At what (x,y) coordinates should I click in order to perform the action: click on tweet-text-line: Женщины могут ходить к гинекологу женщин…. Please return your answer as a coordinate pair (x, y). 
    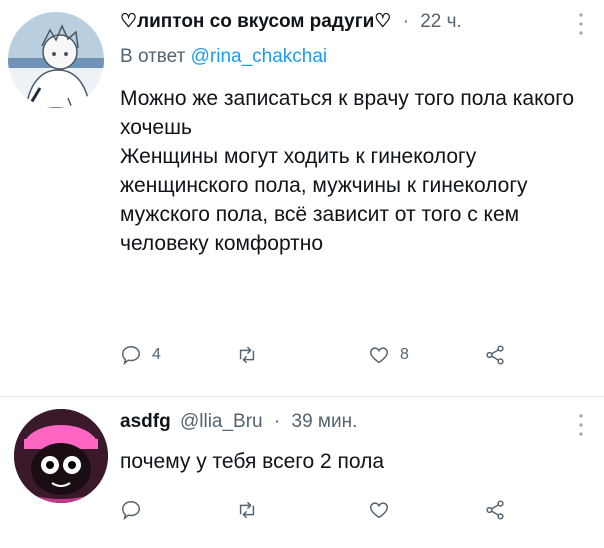
    Looking at the image, I should click on (324, 200).